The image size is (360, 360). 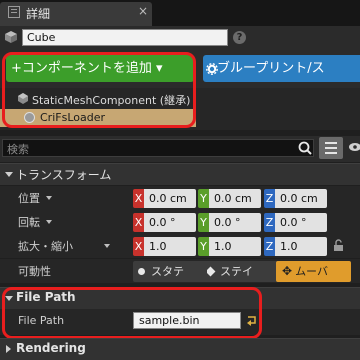 What do you see at coordinates (125, 37) in the screenshot?
I see `actor-name-input: Cube` at bounding box center [125, 37].